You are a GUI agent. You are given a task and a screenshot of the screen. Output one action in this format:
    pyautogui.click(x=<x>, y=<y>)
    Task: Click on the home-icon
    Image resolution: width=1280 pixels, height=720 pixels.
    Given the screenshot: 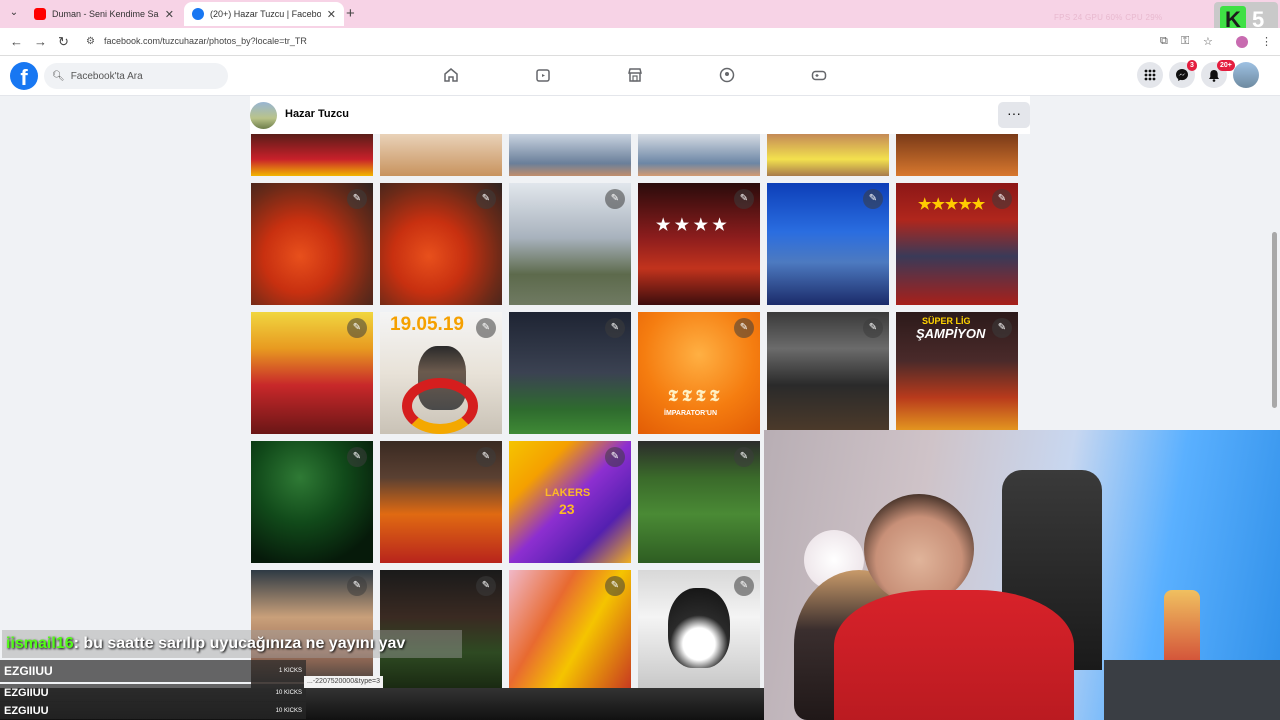 What is the action you would take?
    pyautogui.click(x=451, y=75)
    